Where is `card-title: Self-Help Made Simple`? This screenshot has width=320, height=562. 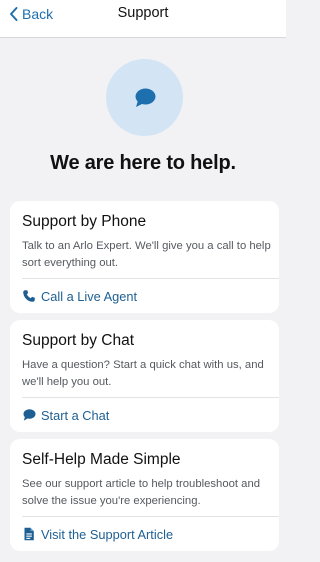 card-title: Self-Help Made Simple is located at coordinates (101, 459).